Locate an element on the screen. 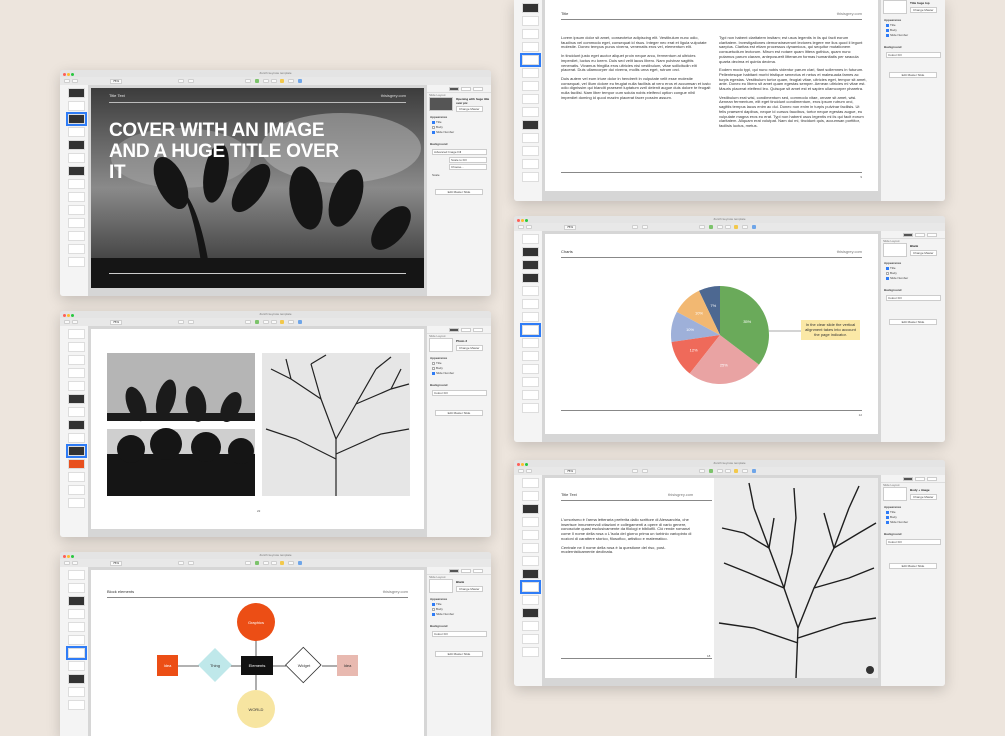 Image resolution: width=1005 pixels, height=736 pixels. slide-navigator is located at coordinates (528, 580).